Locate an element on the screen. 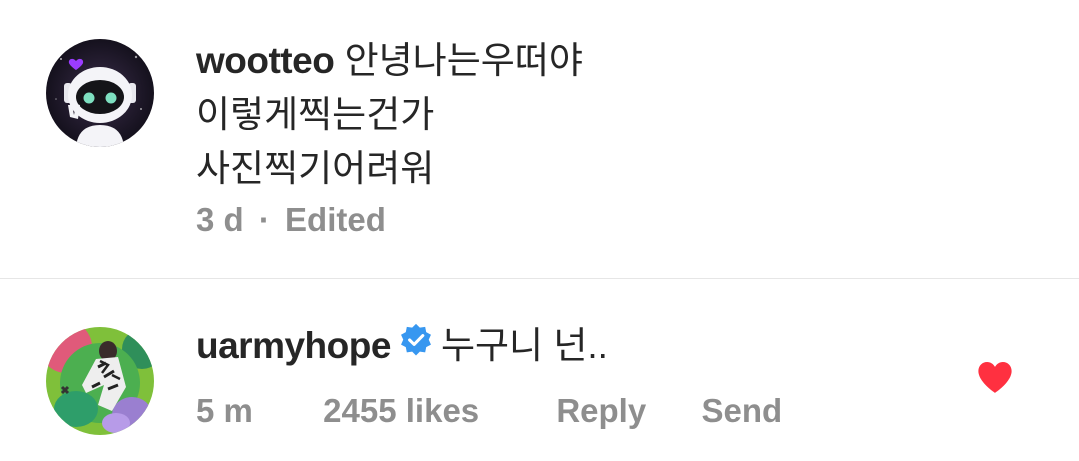 The image size is (1079, 461). comment-text: 누구니 넌.. is located at coordinates (524, 345).